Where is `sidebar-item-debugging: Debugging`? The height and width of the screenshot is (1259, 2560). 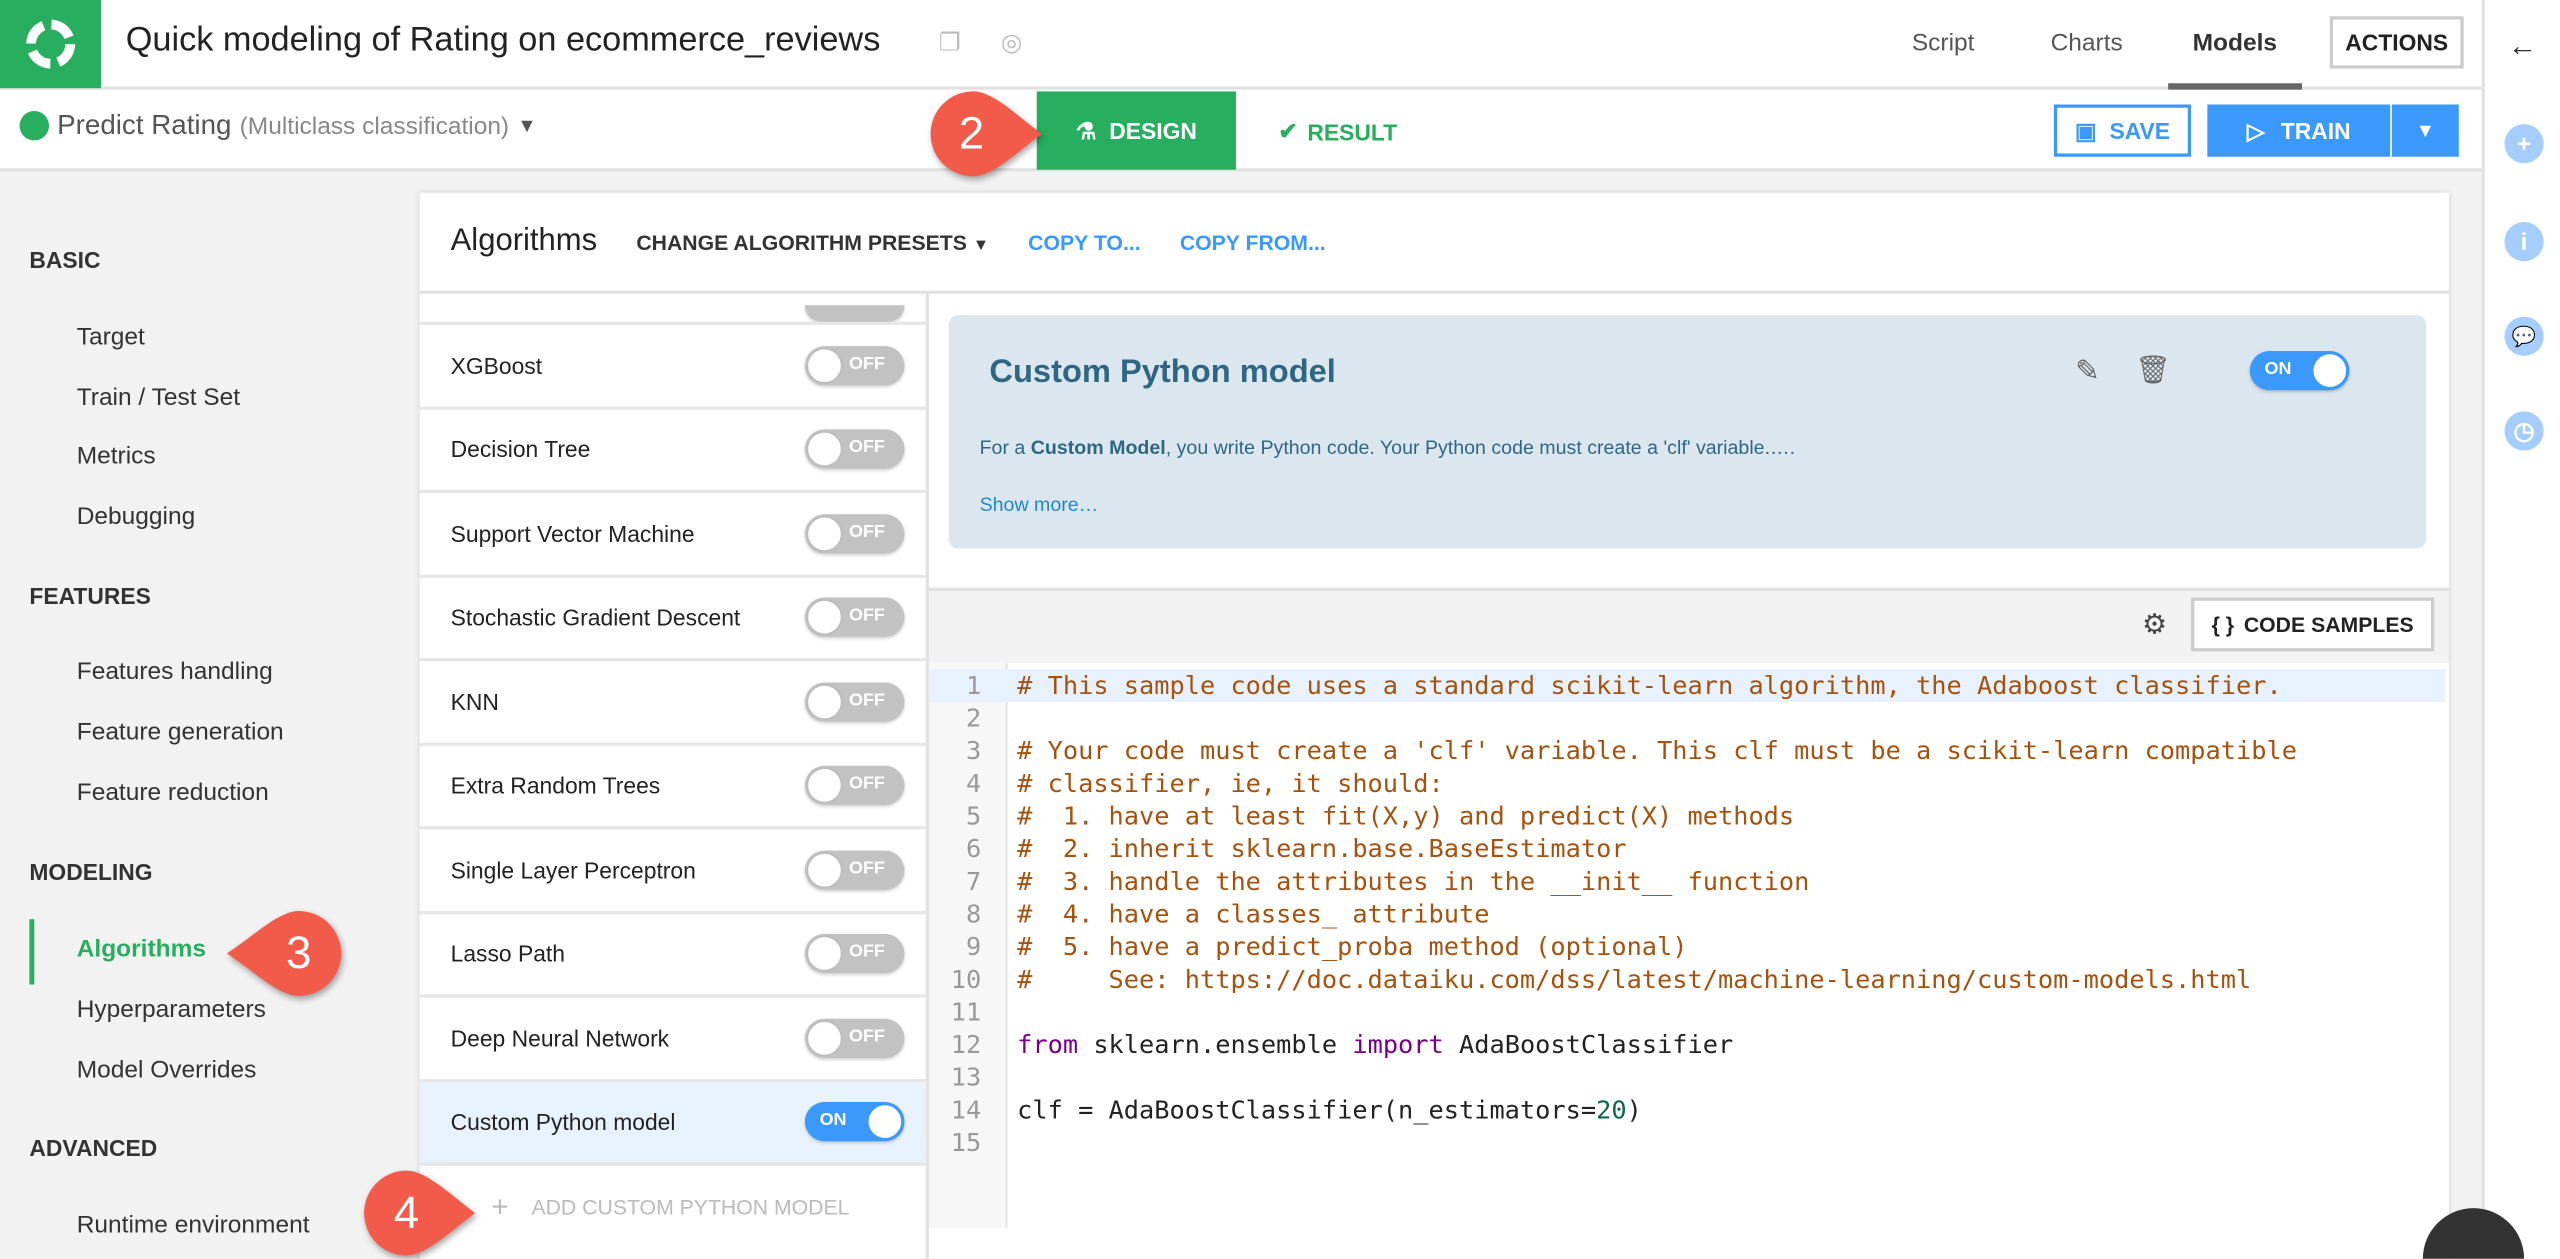
sidebar-item-debugging: Debugging is located at coordinates (136, 517).